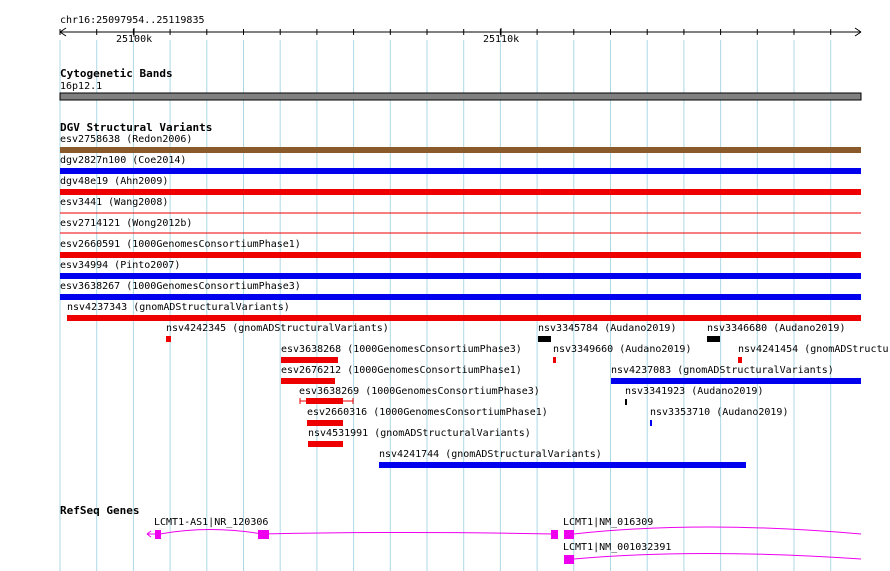  What do you see at coordinates (694, 391) in the screenshot?
I see `dgv-feature-label: nsv3341923 (Audano2019)` at bounding box center [694, 391].